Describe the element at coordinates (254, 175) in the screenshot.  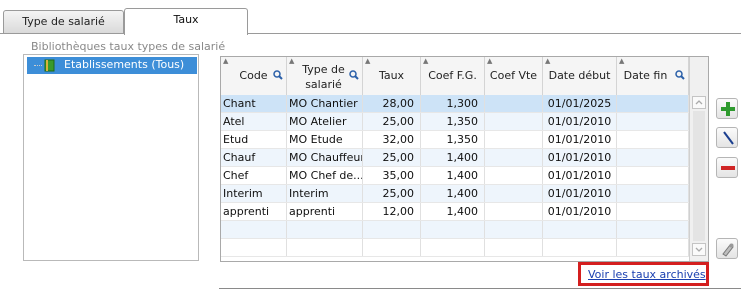
I see `cell-code: Chef` at that location.